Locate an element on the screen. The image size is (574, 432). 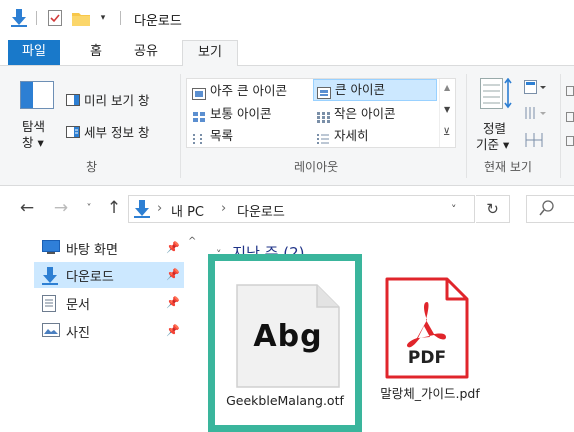
title-separator is located at coordinates (120, 18).